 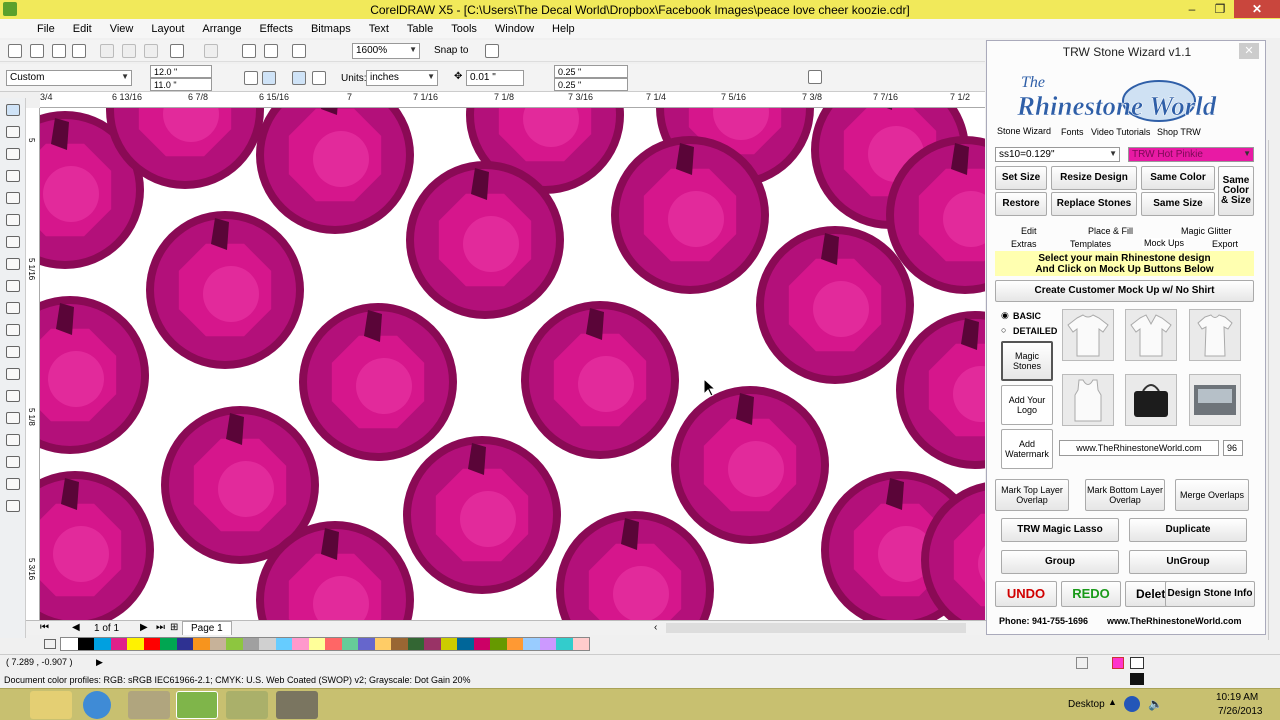 I want to click on mockup-handbag, so click(x=1151, y=400).